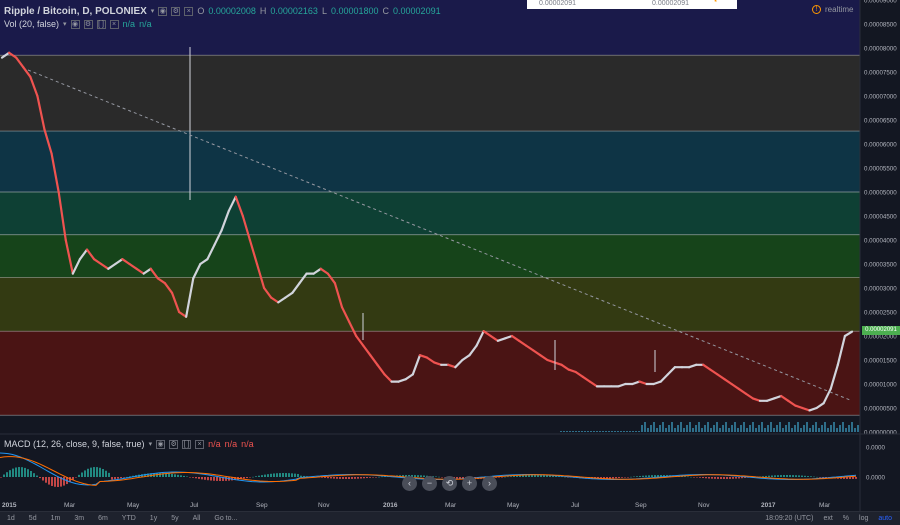  What do you see at coordinates (11, 518) in the screenshot?
I see `timeframe-1d: 1d` at bounding box center [11, 518].